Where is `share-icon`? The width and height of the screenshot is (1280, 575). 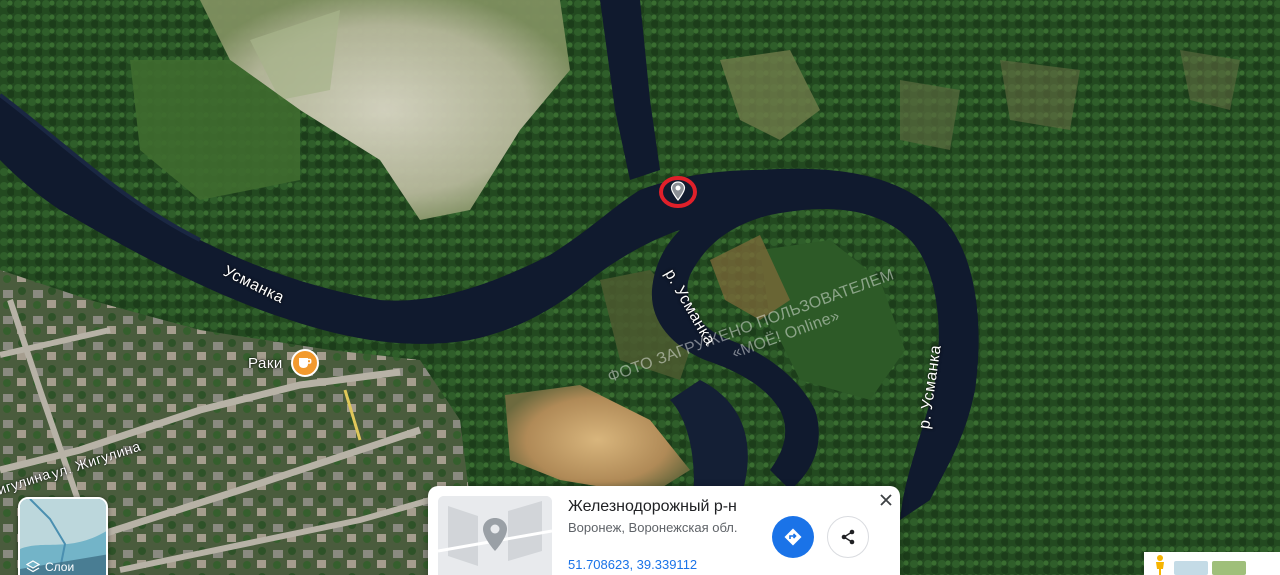
share-icon is located at coordinates (848, 537).